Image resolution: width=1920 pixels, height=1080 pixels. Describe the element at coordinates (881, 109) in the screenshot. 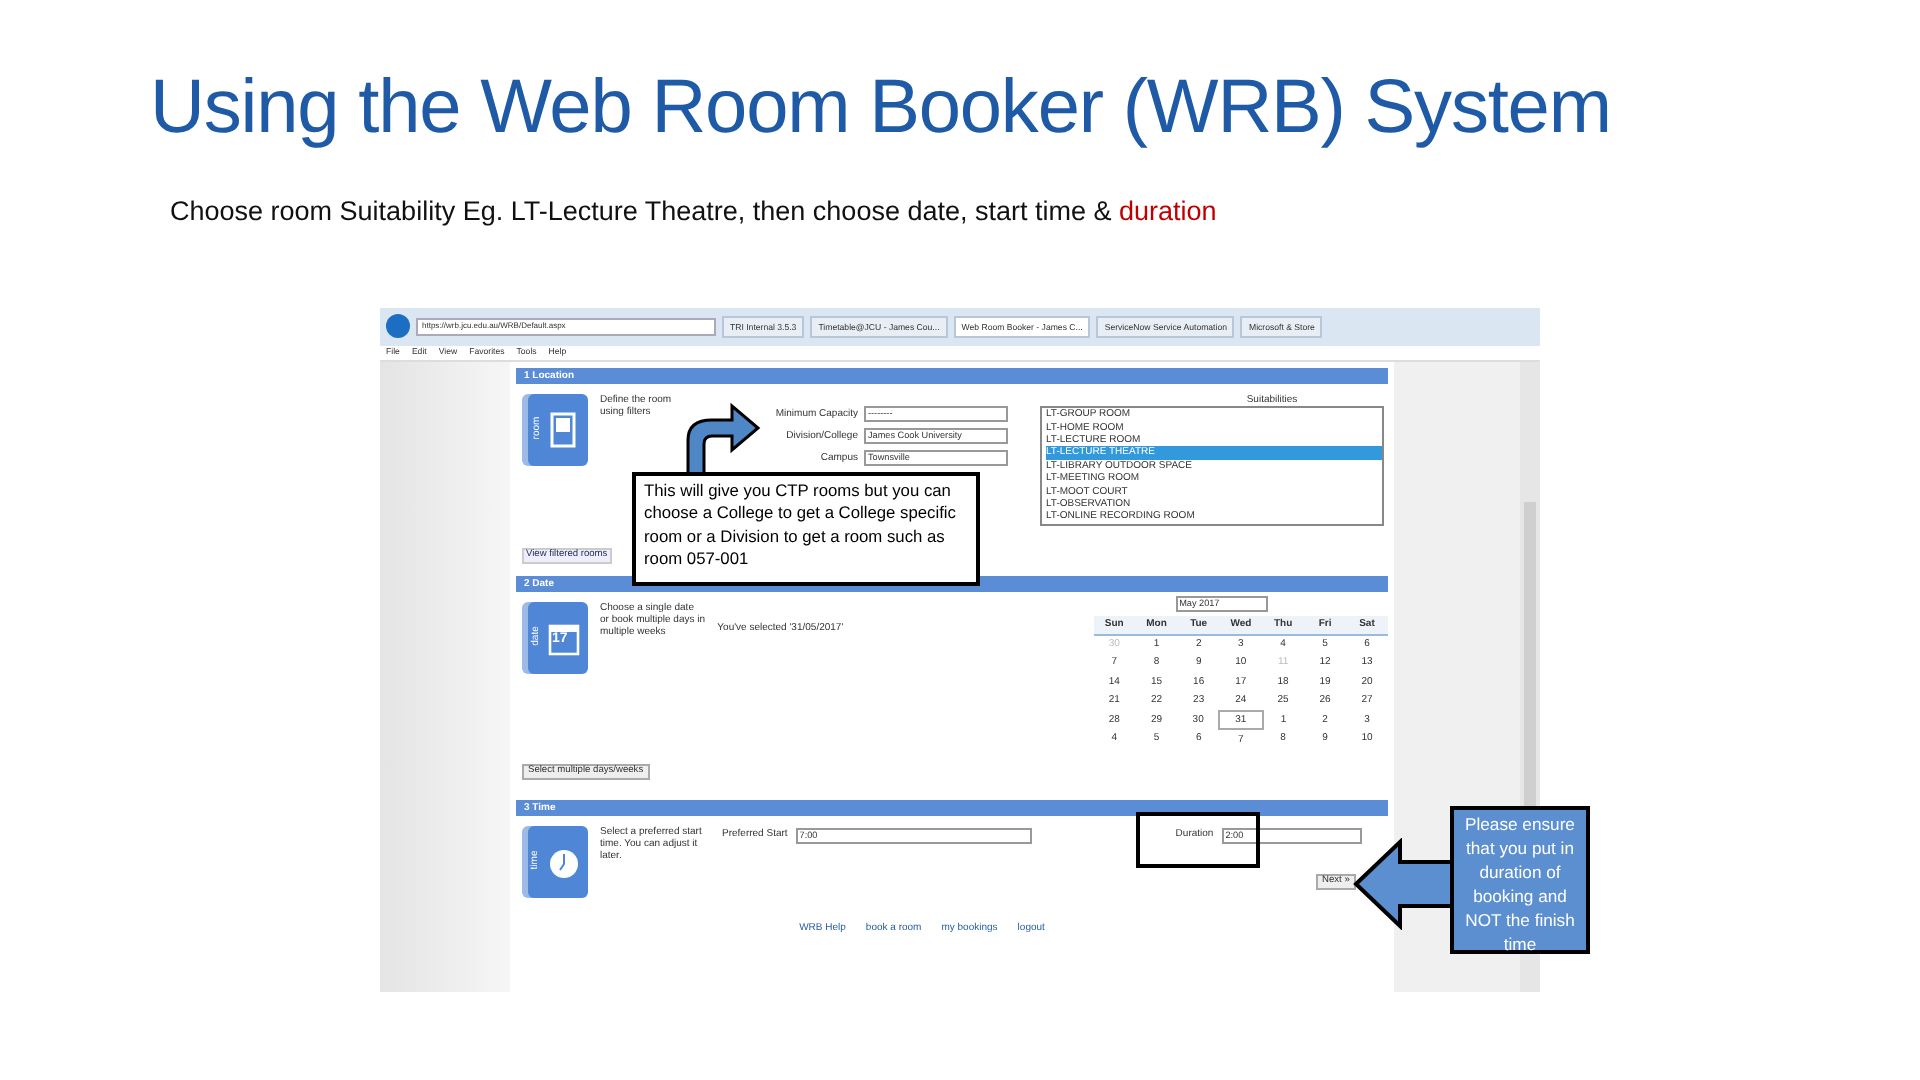

I see `slide-title: Using the Web Room Booker (WRB) System` at that location.